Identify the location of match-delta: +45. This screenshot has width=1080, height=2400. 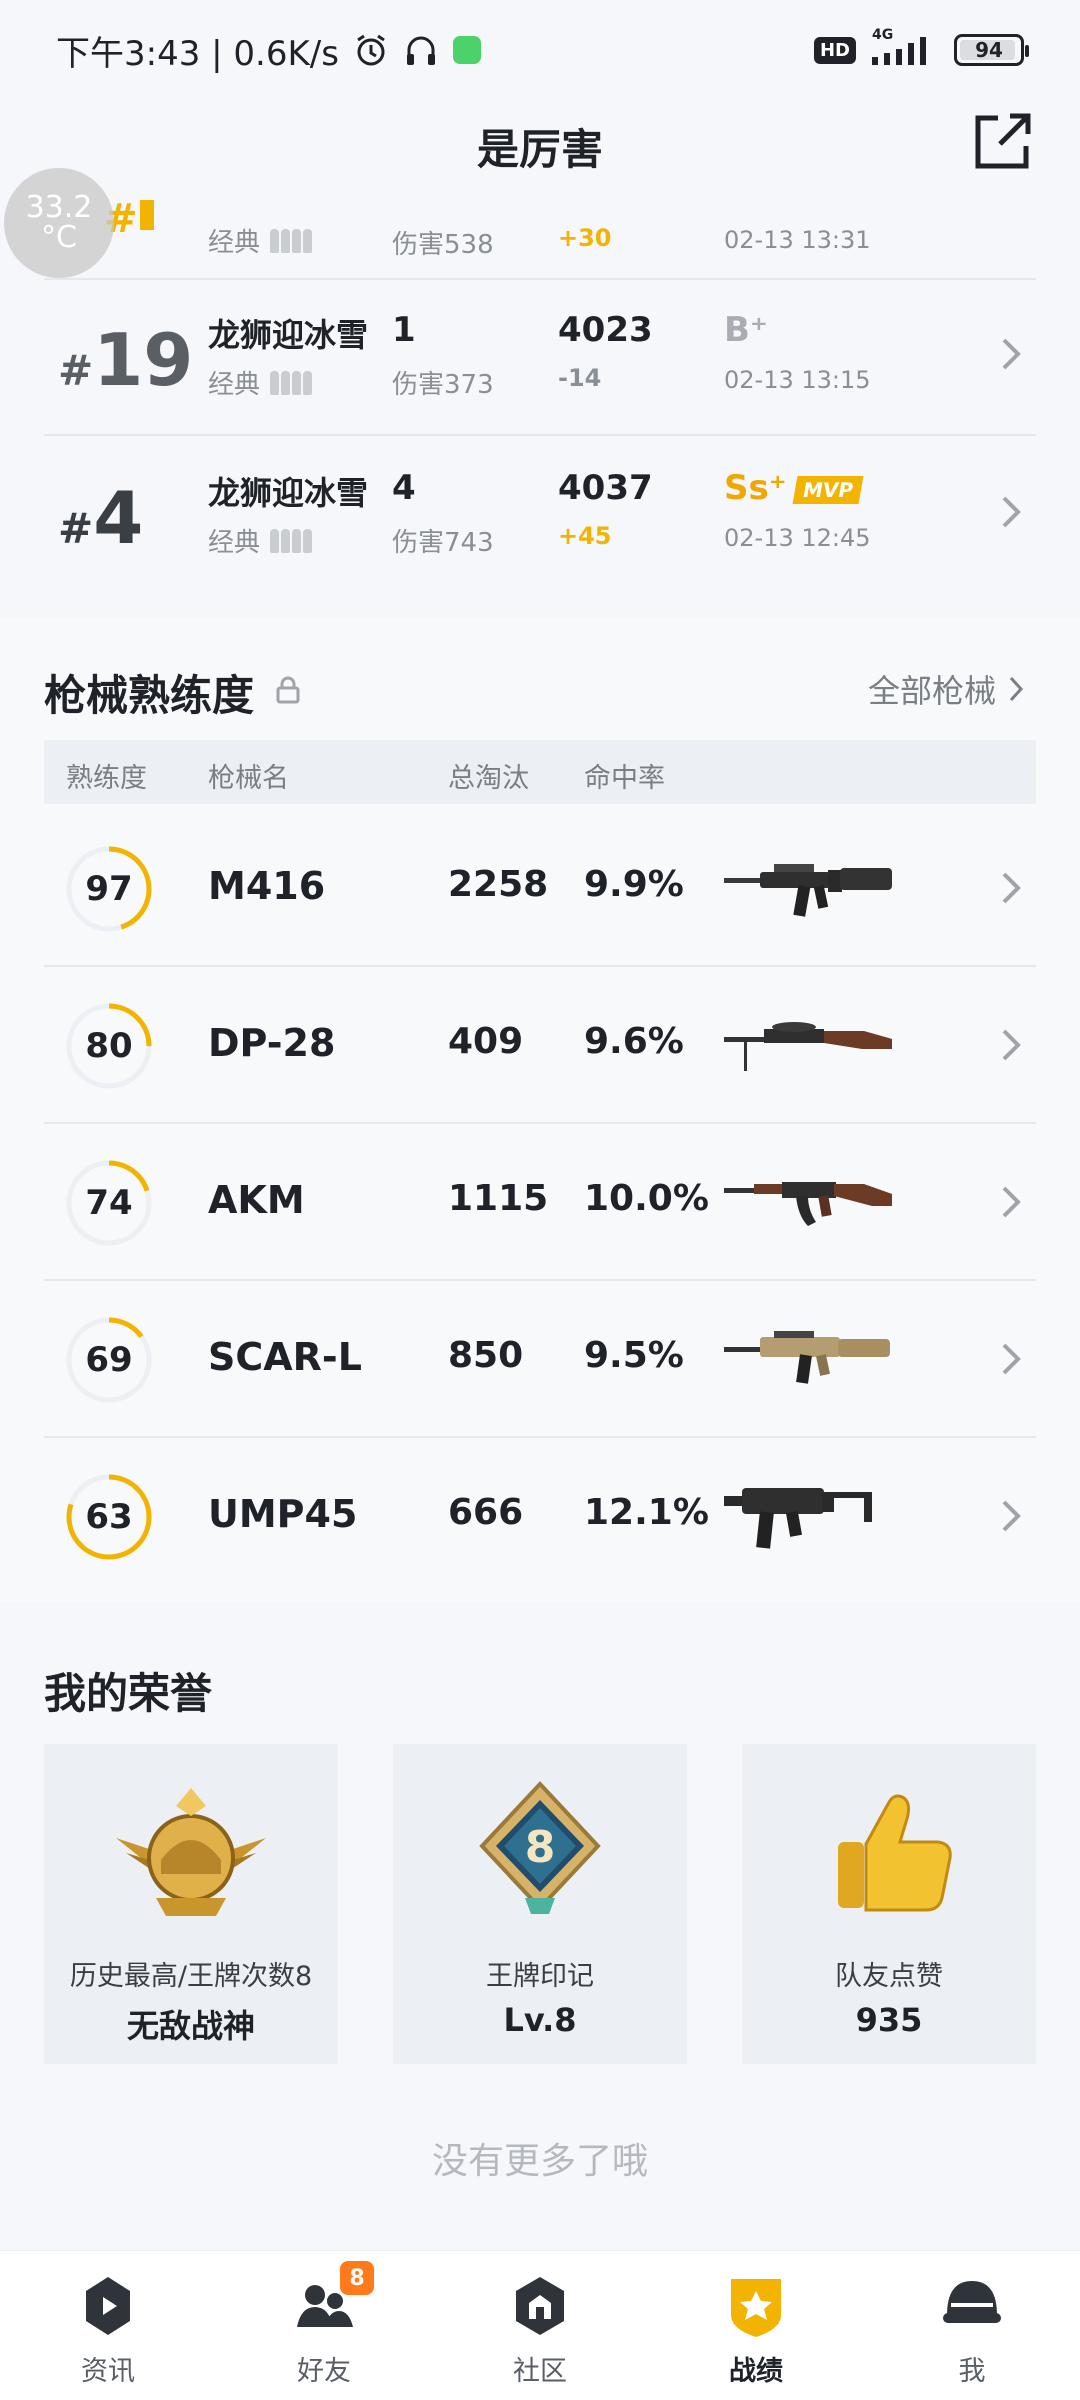
(585, 536).